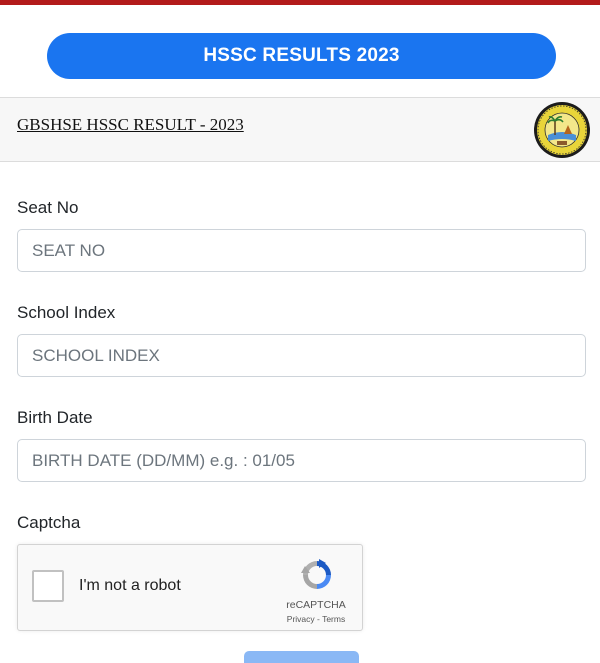  I want to click on recaptcha-terms-link: Terms, so click(333, 619).